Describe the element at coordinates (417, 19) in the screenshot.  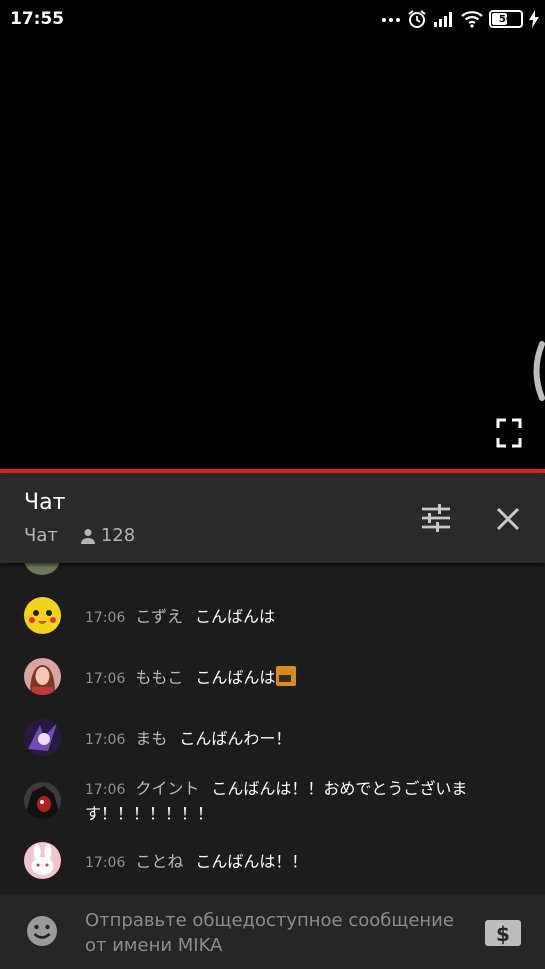
I see `alarm-icon` at that location.